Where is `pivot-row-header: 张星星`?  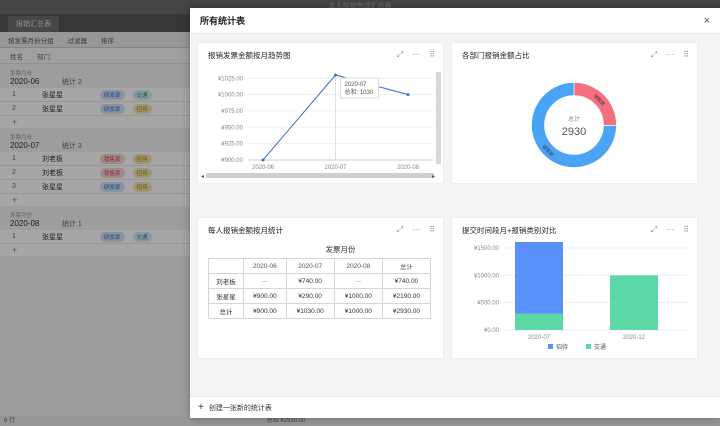
pivot-row-header: 张星星 is located at coordinates (226, 296).